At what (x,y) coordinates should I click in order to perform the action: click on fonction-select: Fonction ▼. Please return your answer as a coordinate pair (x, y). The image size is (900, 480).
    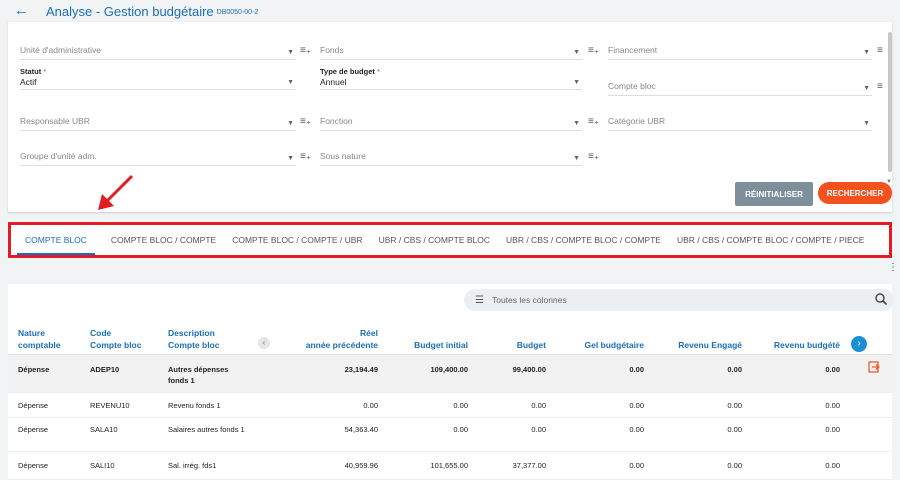
    Looking at the image, I should click on (451, 119).